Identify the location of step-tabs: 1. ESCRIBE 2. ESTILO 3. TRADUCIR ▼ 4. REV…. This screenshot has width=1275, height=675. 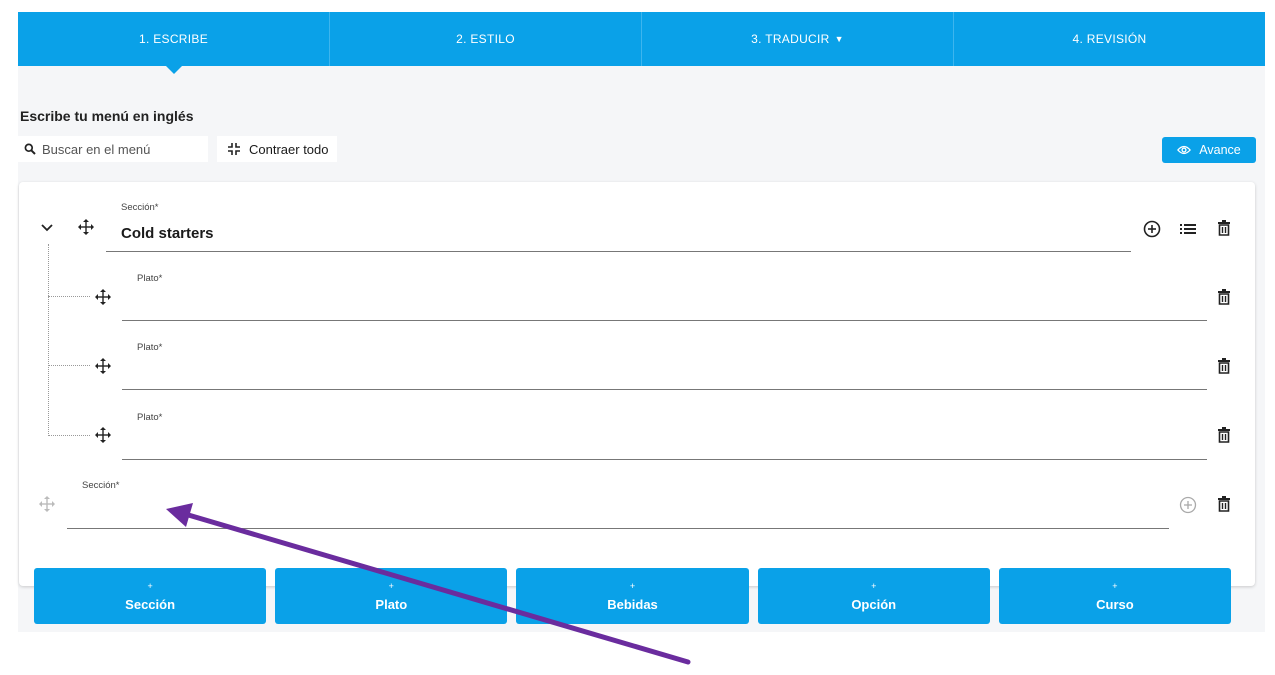
(641, 43).